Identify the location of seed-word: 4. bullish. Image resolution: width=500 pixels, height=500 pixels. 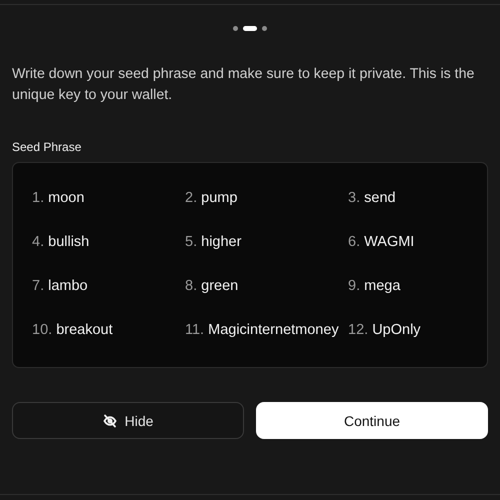
(61, 242).